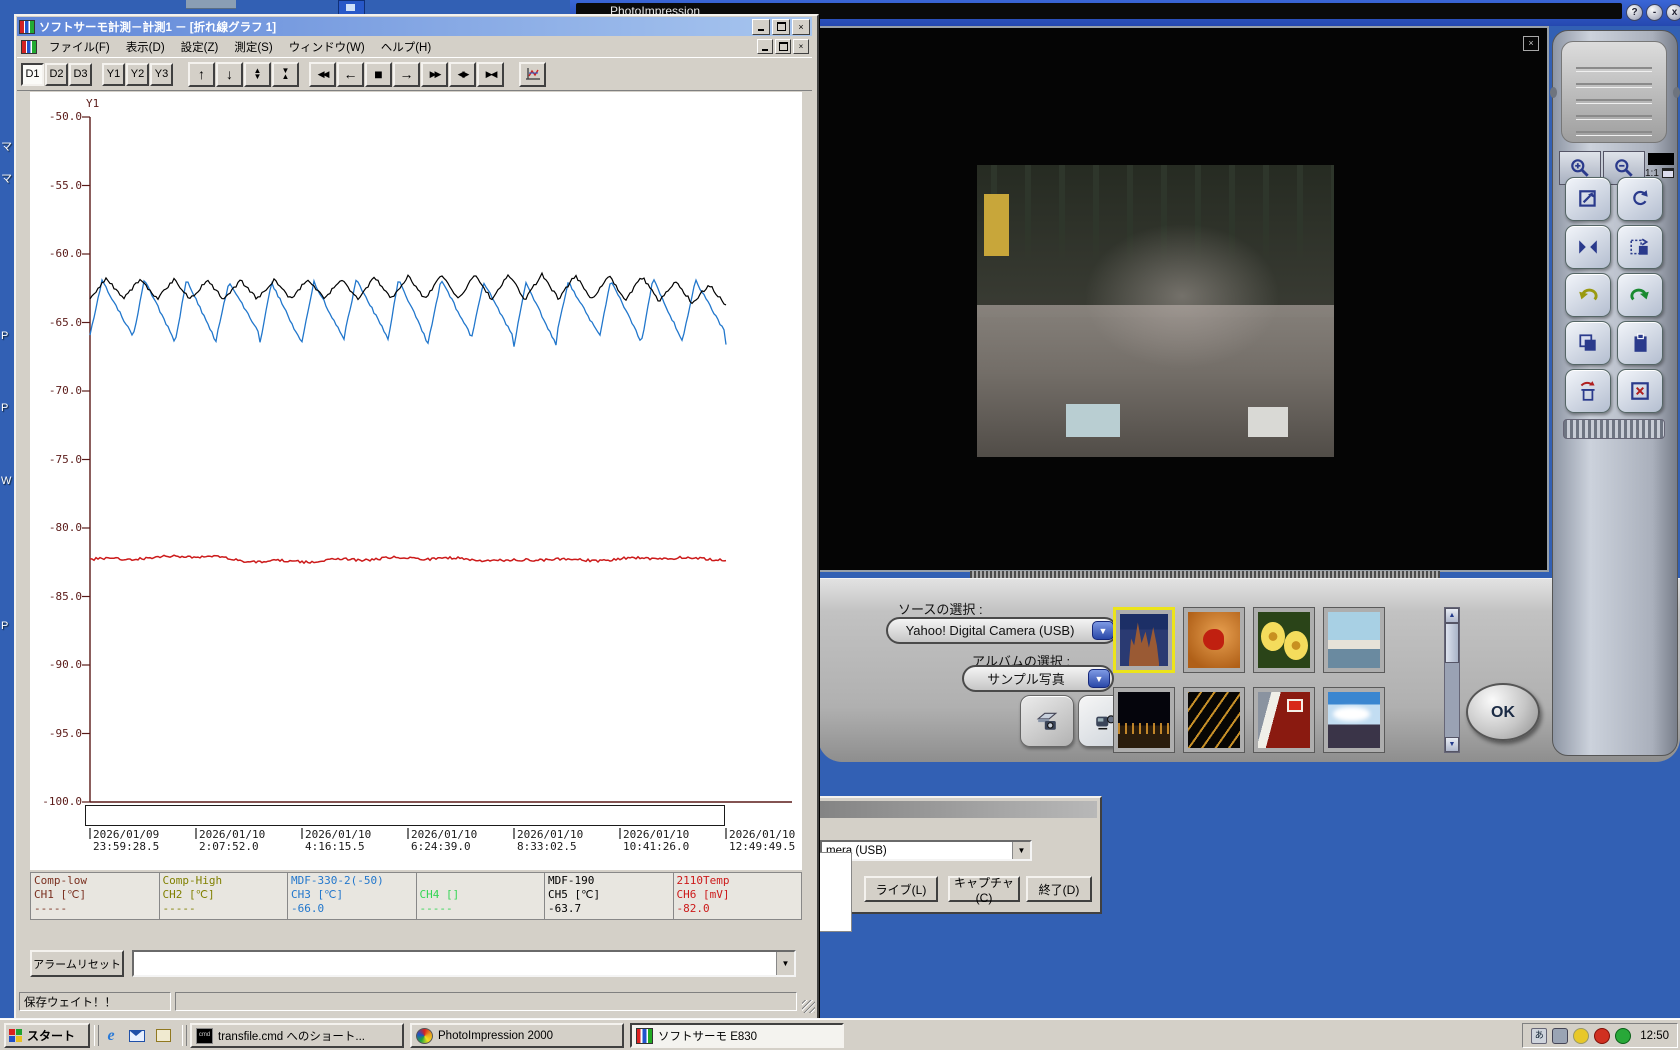  What do you see at coordinates (1002, 630) in the screenshot?
I see `source-select-combo: Yahoo! Digital Camera (USB) ▼` at bounding box center [1002, 630].